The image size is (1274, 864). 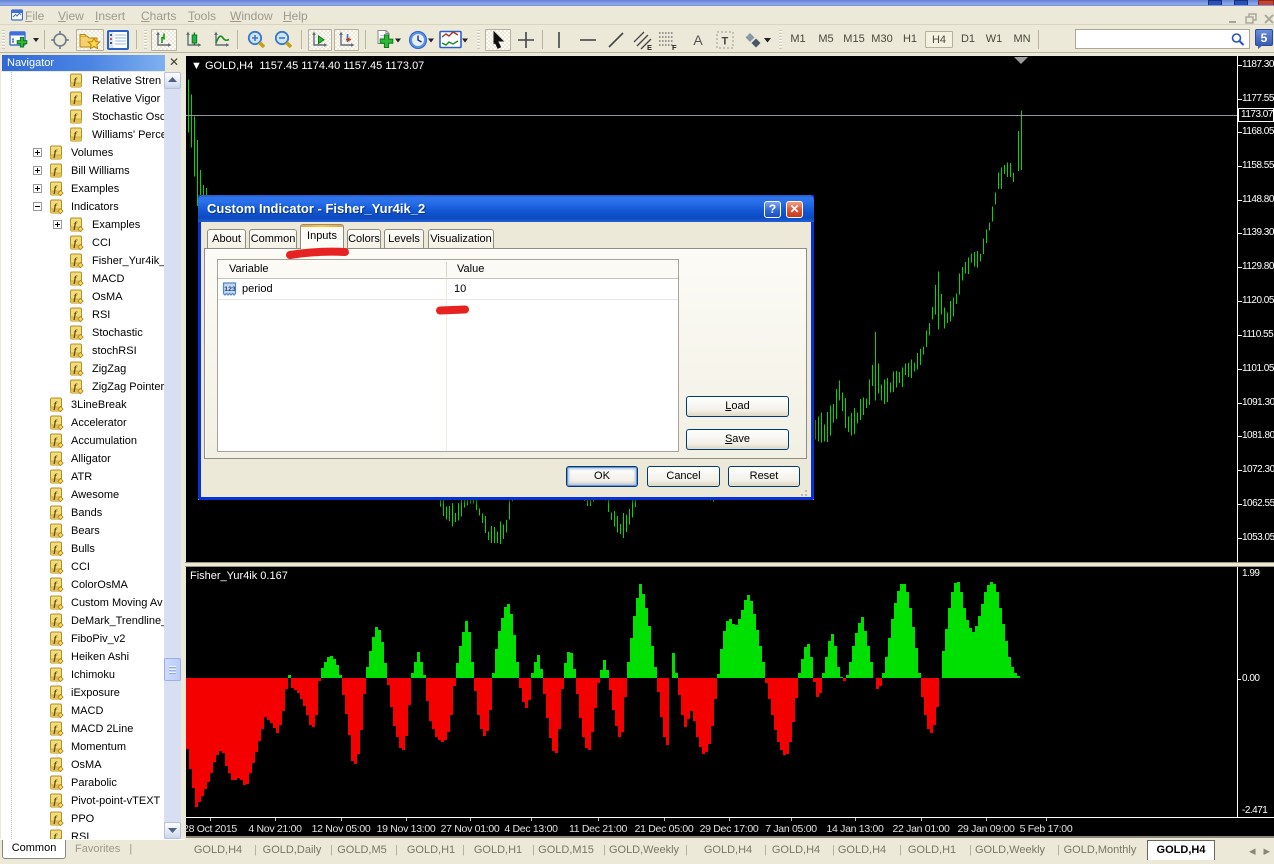 What do you see at coordinates (725, 42) in the screenshot?
I see `svg-text: T` at bounding box center [725, 42].